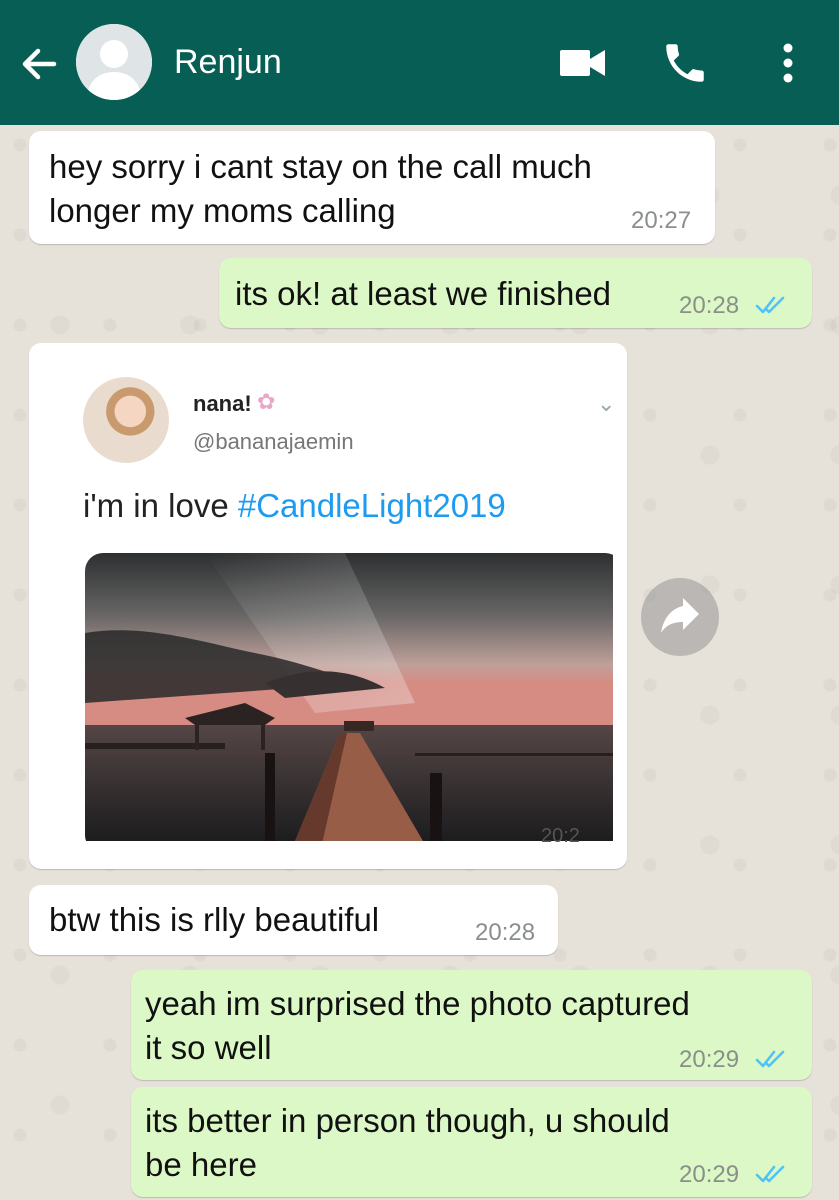 The height and width of the screenshot is (1200, 839). I want to click on tweet-text-plain: i'm in love, so click(160, 505).